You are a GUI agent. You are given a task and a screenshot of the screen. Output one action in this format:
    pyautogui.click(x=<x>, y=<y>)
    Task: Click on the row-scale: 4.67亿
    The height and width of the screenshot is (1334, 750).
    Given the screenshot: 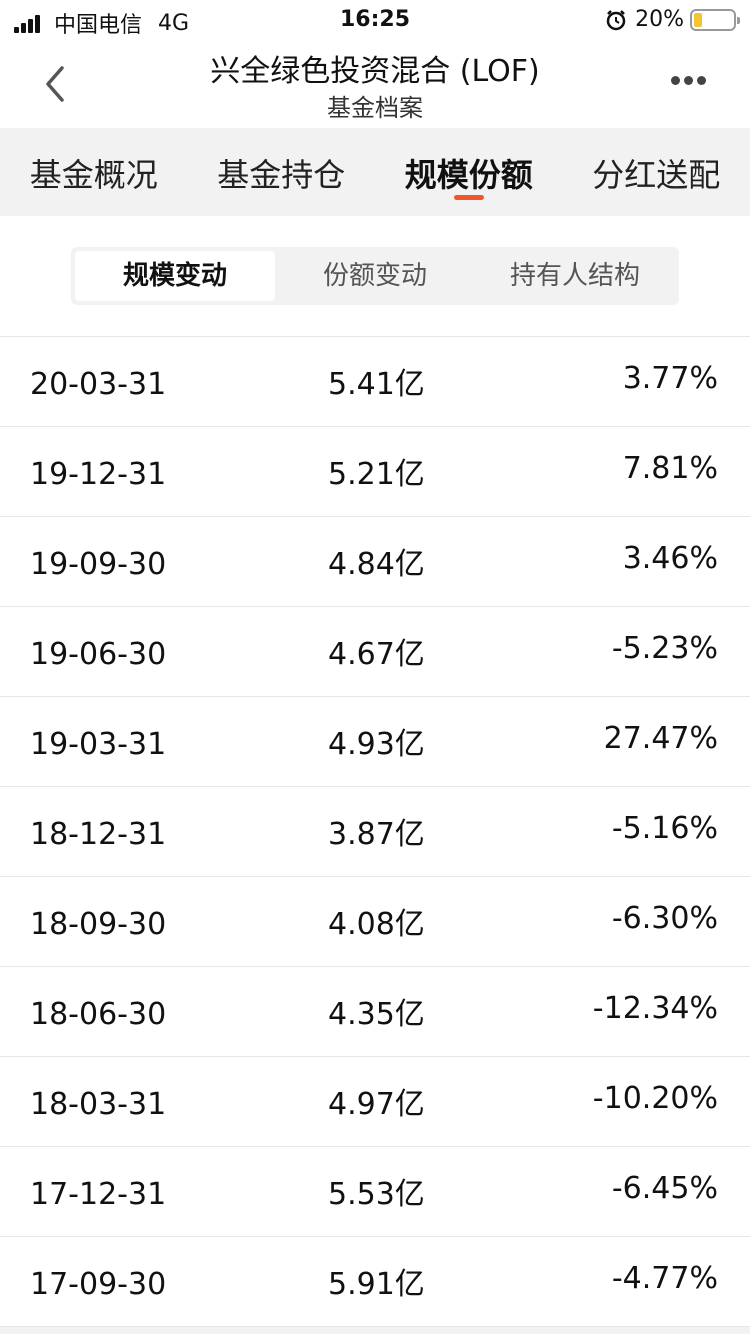 What is the action you would take?
    pyautogui.click(x=376, y=654)
    